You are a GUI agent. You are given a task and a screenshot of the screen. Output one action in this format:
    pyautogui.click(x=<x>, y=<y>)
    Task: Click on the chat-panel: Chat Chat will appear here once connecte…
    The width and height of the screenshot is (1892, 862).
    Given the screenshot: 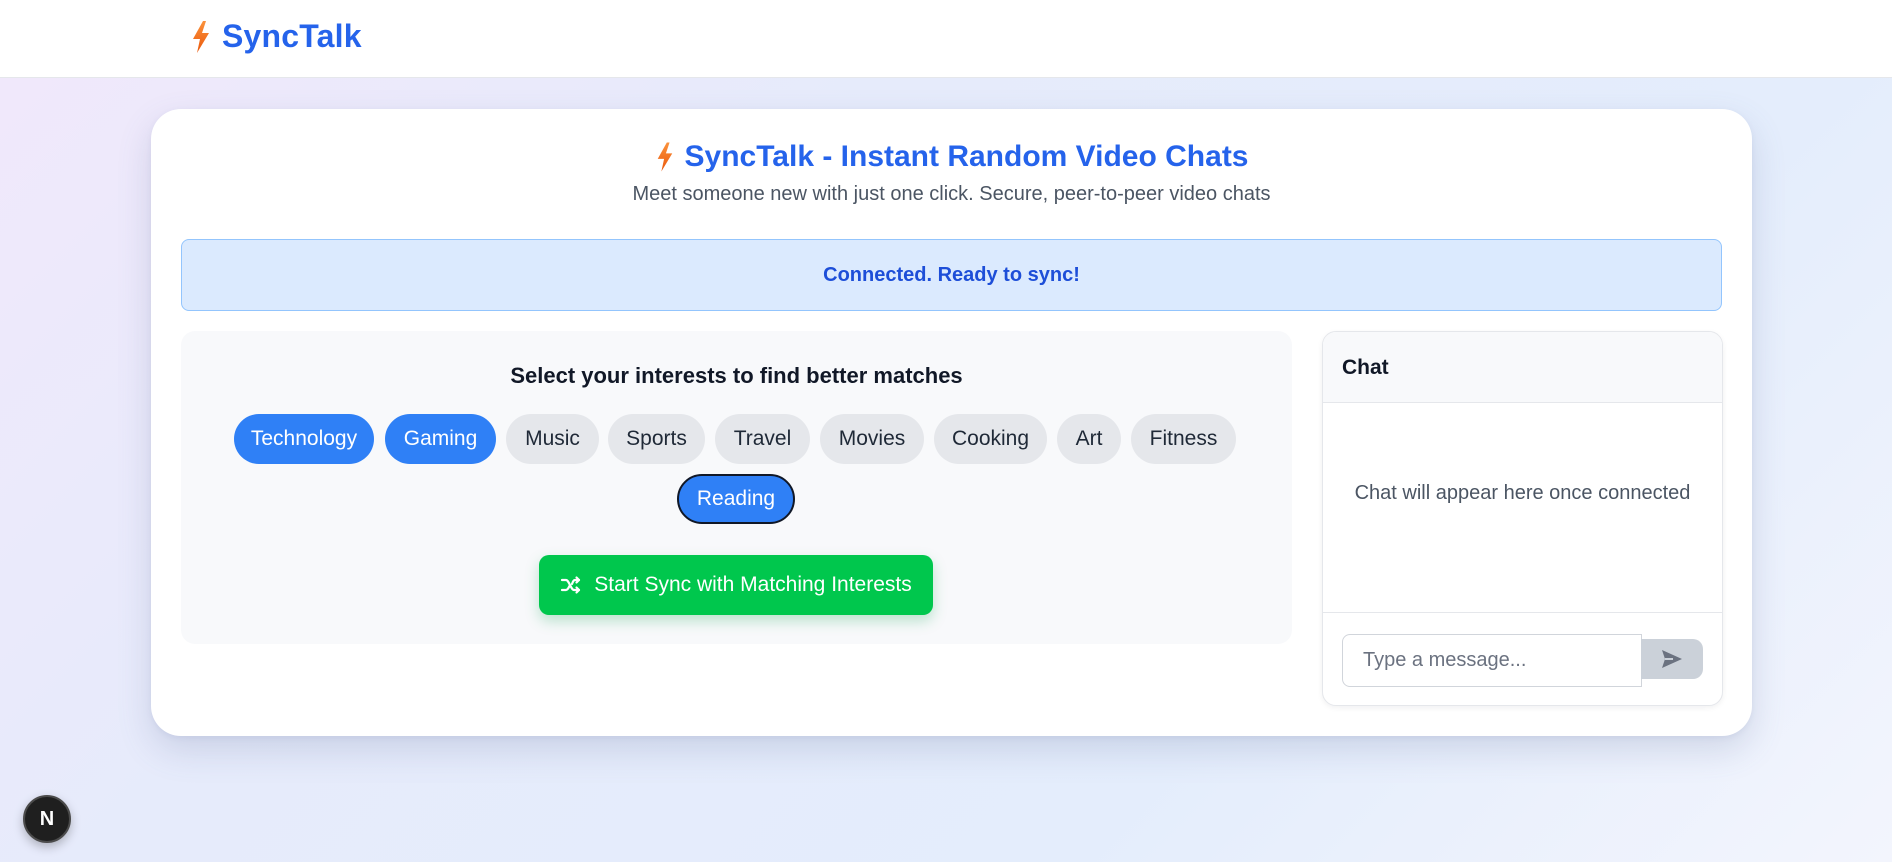 What is the action you would take?
    pyautogui.click(x=1522, y=518)
    